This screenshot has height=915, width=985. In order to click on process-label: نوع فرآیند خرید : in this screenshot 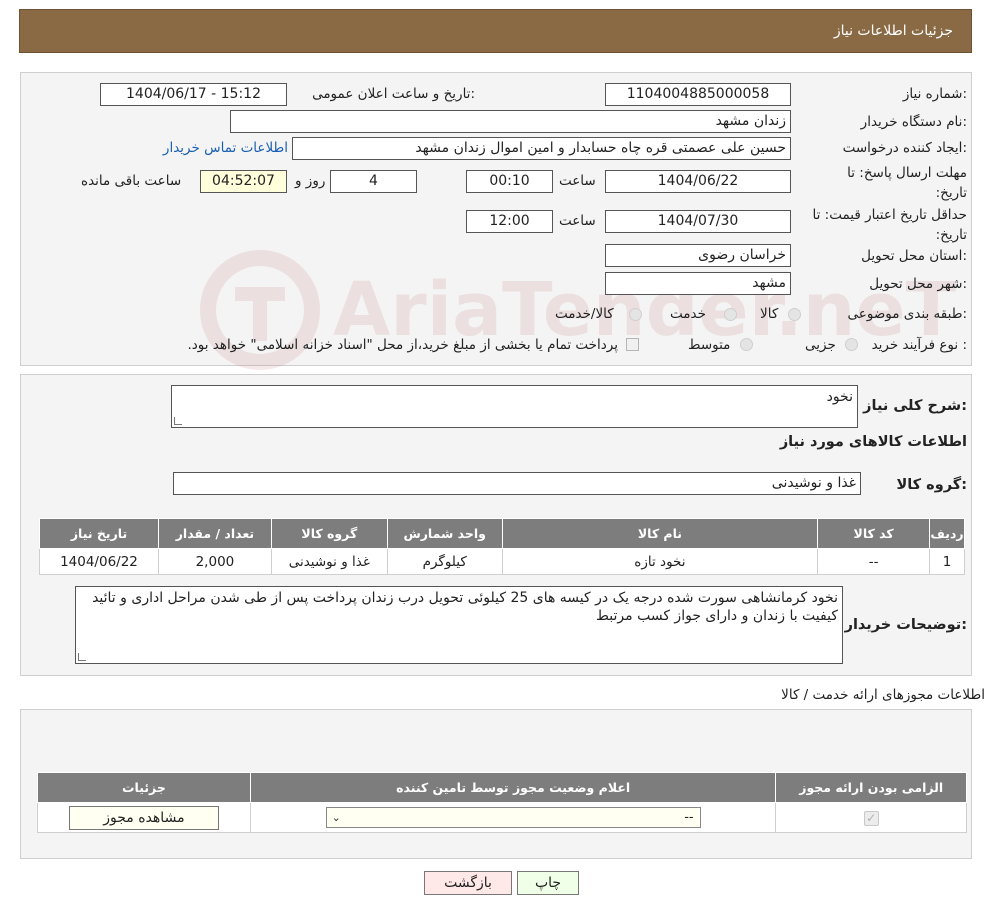, I will do `click(919, 345)`.